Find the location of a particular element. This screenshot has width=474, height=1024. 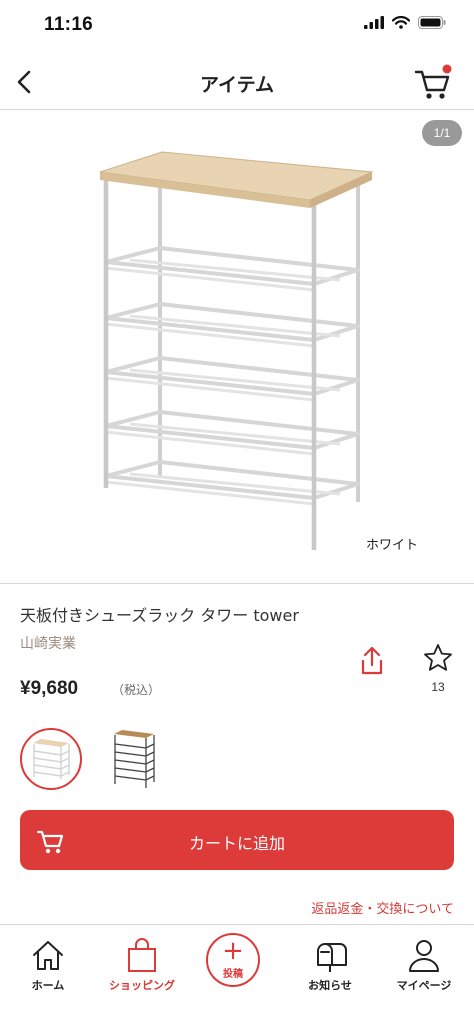

tab-bar: ホーム ショッピング + 投稿 お知らせ マイページ is located at coordinates (237, 974).